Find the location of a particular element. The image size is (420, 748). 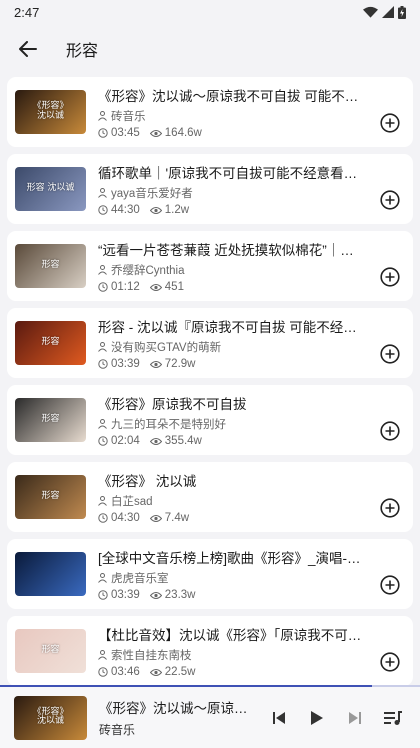

duration-stat: 03:46 is located at coordinates (119, 672).